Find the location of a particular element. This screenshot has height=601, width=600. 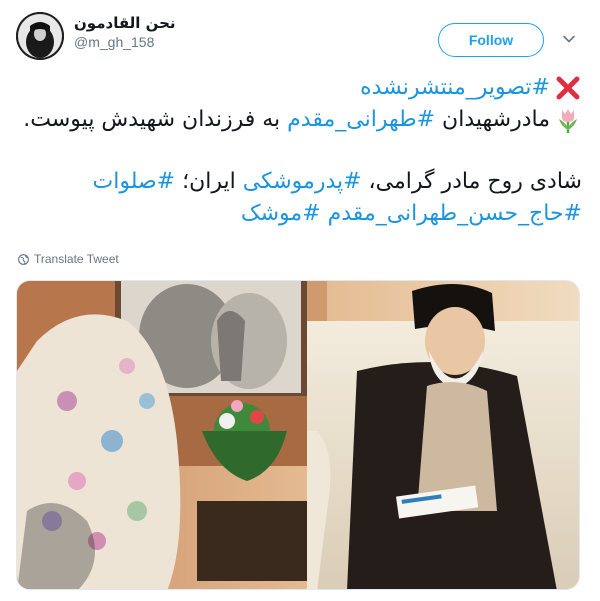

user-name-block: نحن القادمون @m_gh_158 is located at coordinates (125, 32).